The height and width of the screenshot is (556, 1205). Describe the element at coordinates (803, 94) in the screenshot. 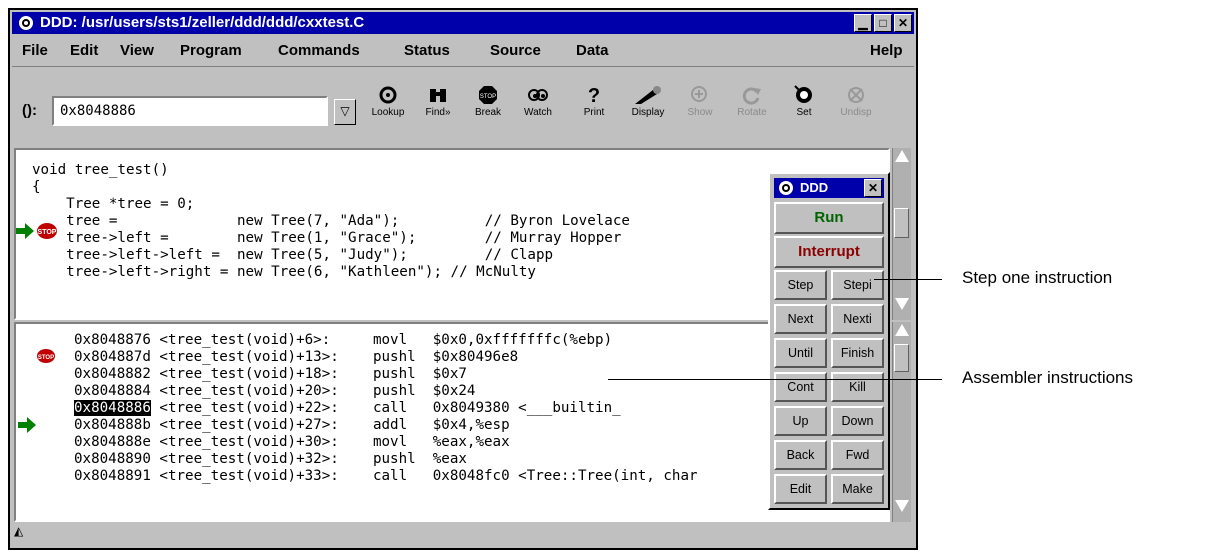

I see `set-value-icon` at that location.